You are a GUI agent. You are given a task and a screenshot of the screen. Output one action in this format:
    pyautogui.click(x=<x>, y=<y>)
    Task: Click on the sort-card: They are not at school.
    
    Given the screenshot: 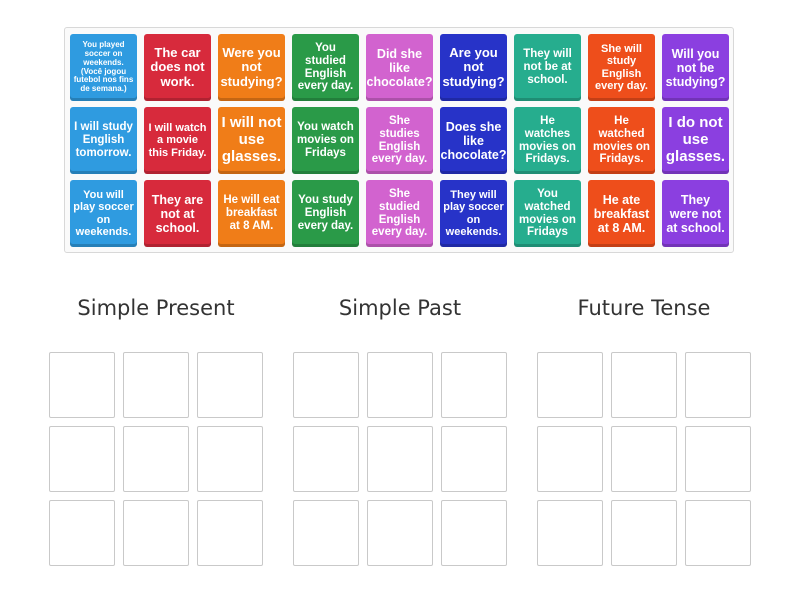 What is the action you would take?
    pyautogui.click(x=177, y=213)
    